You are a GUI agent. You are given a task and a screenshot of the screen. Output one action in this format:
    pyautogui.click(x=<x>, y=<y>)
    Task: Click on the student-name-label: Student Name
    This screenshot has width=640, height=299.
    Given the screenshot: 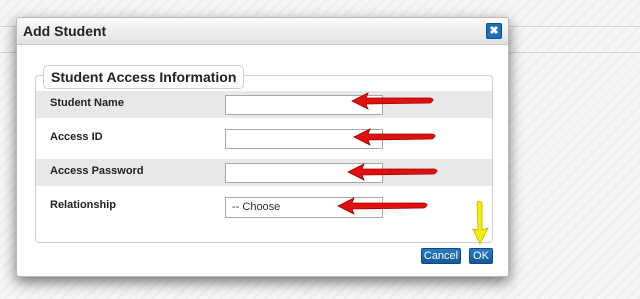 What is the action you would take?
    pyautogui.click(x=87, y=103)
    